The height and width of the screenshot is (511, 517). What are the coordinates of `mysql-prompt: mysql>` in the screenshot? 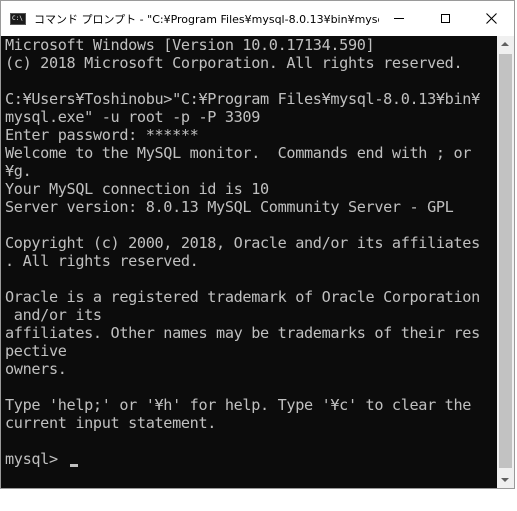 It's located at (36, 459).